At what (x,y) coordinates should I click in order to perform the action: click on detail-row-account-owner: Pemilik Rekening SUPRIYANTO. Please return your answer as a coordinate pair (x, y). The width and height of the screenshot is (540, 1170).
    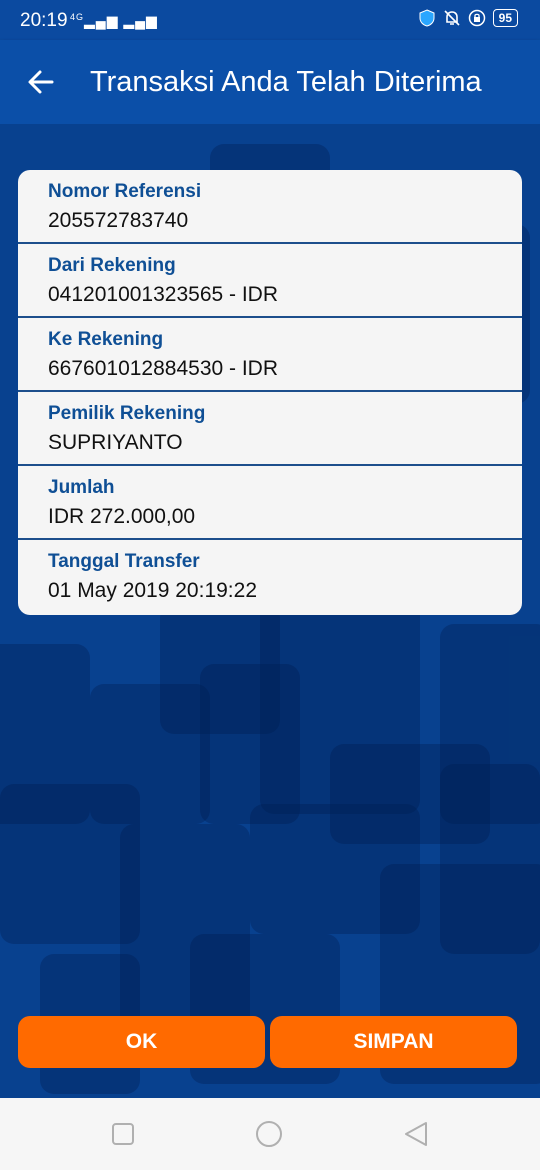
    Looking at the image, I should click on (270, 429).